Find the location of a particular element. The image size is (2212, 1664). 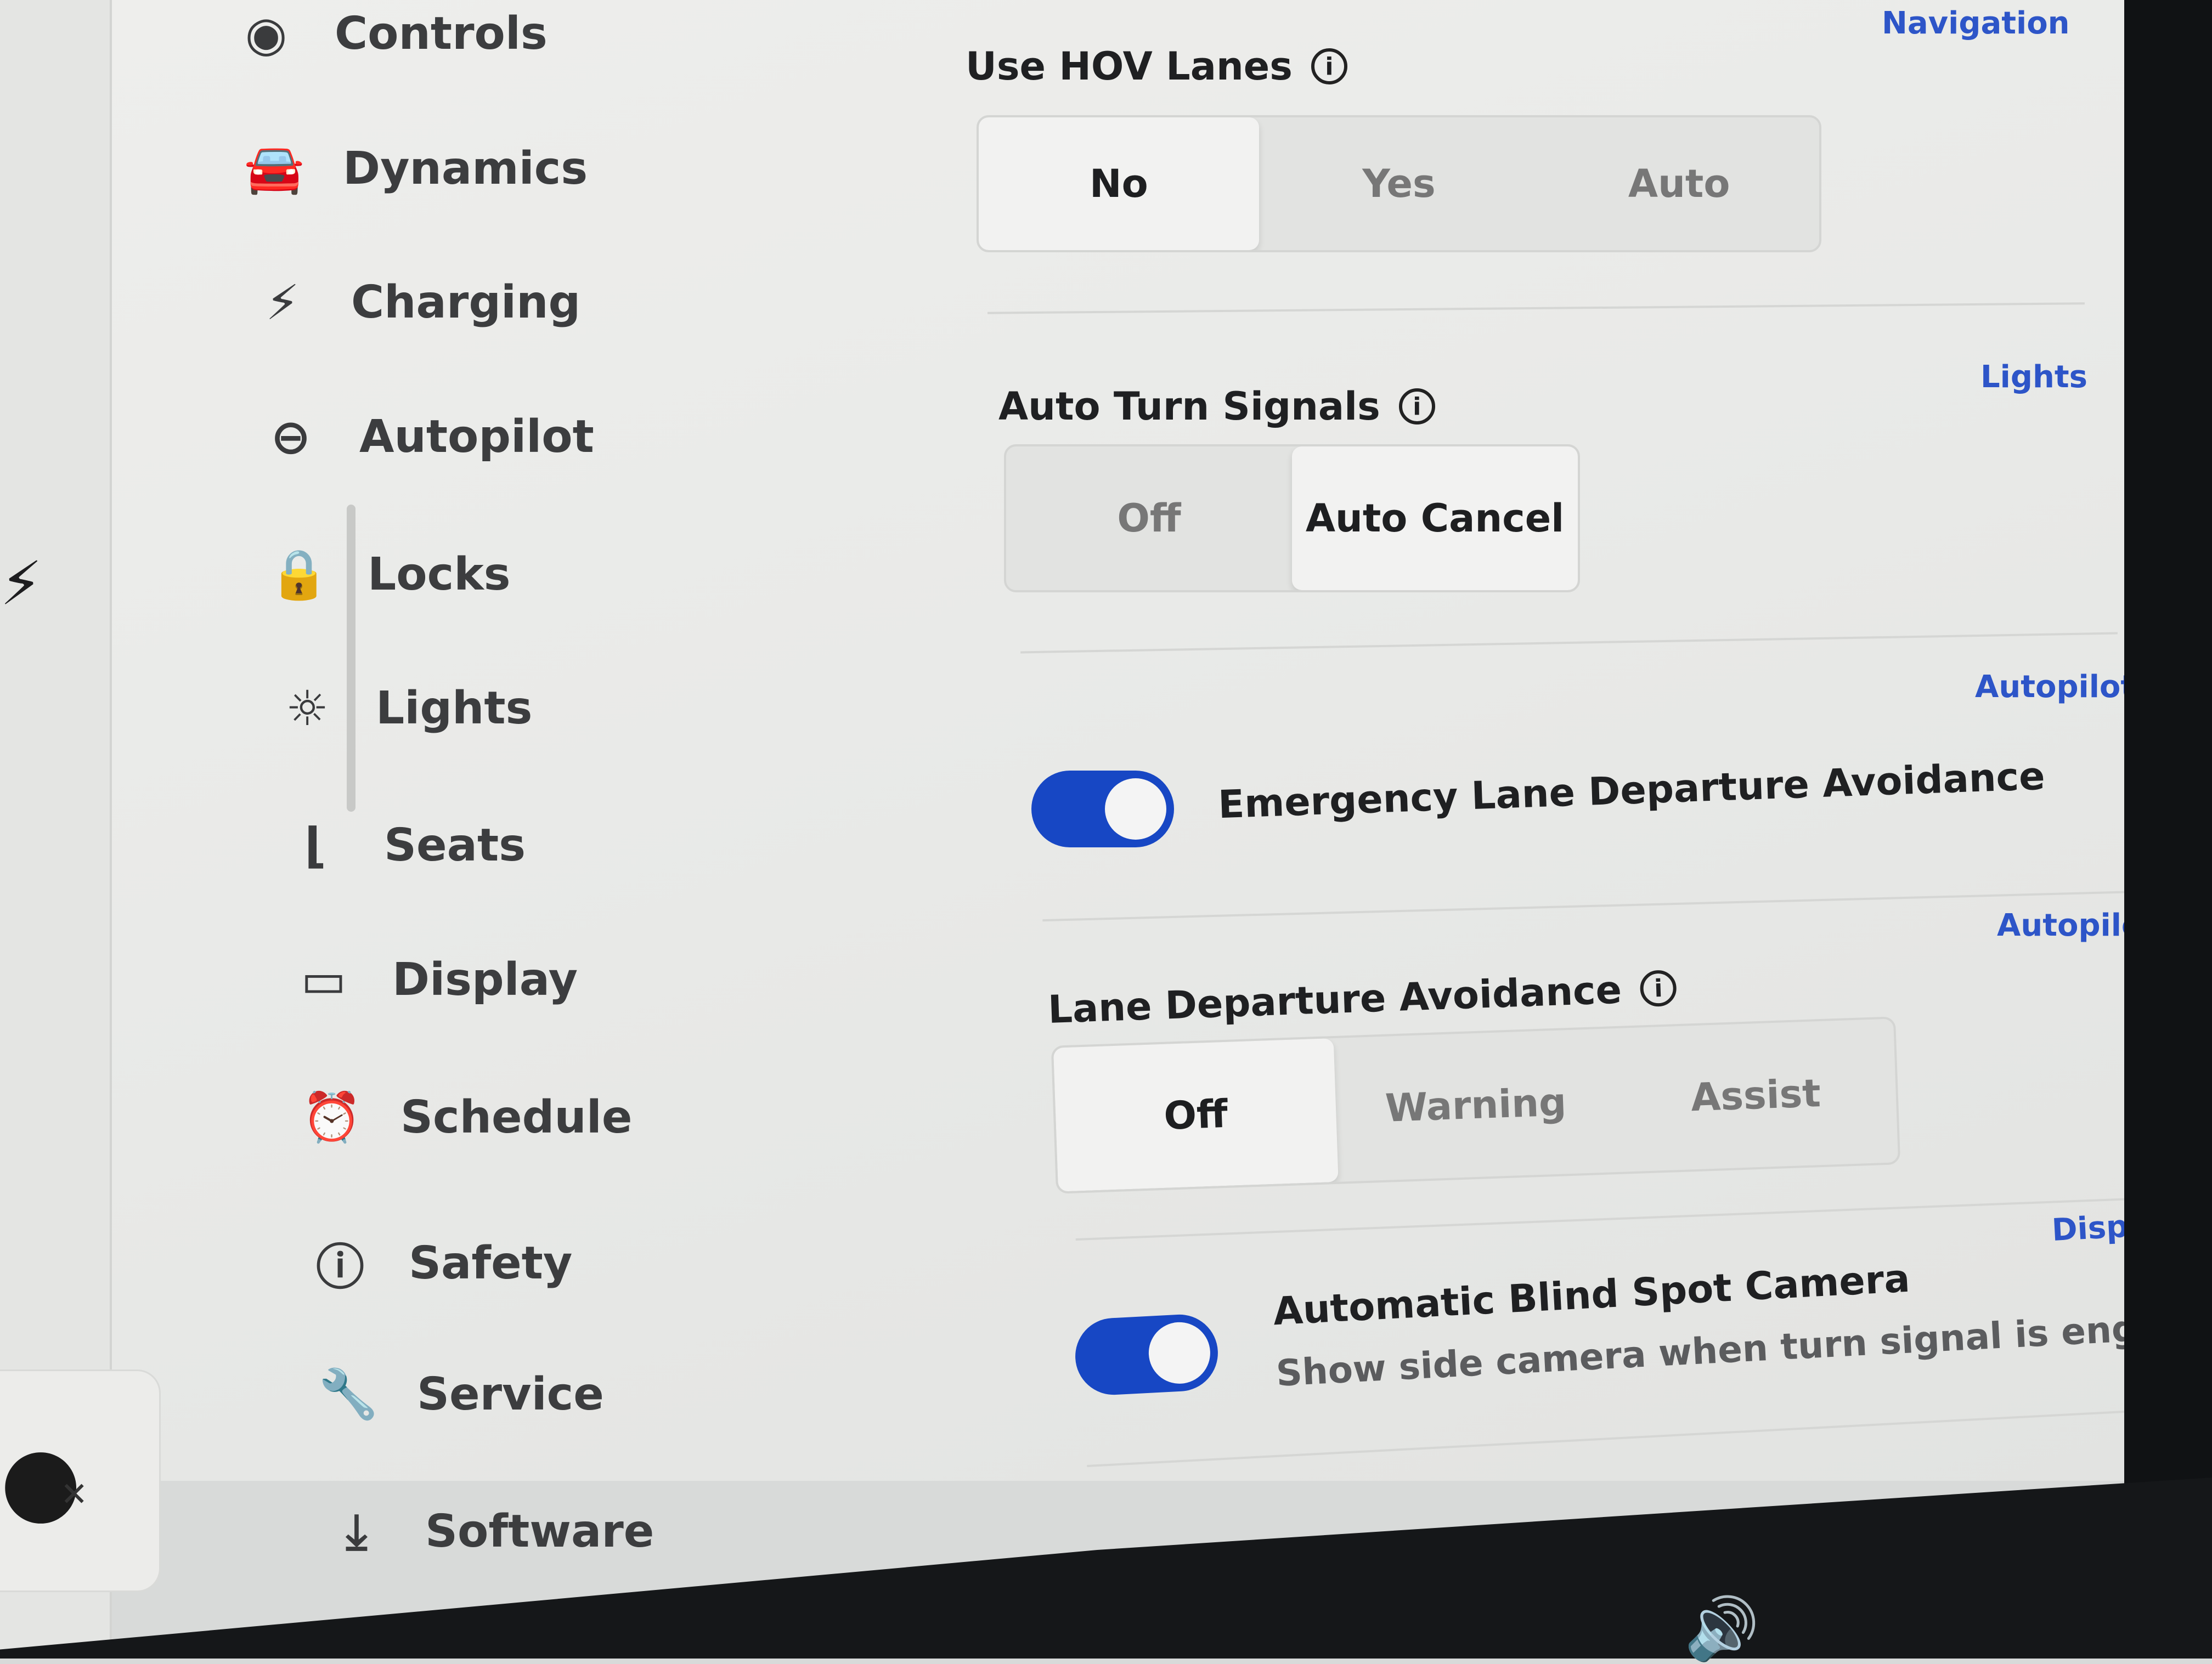

car-icon: 🚘 is located at coordinates (274, 168).